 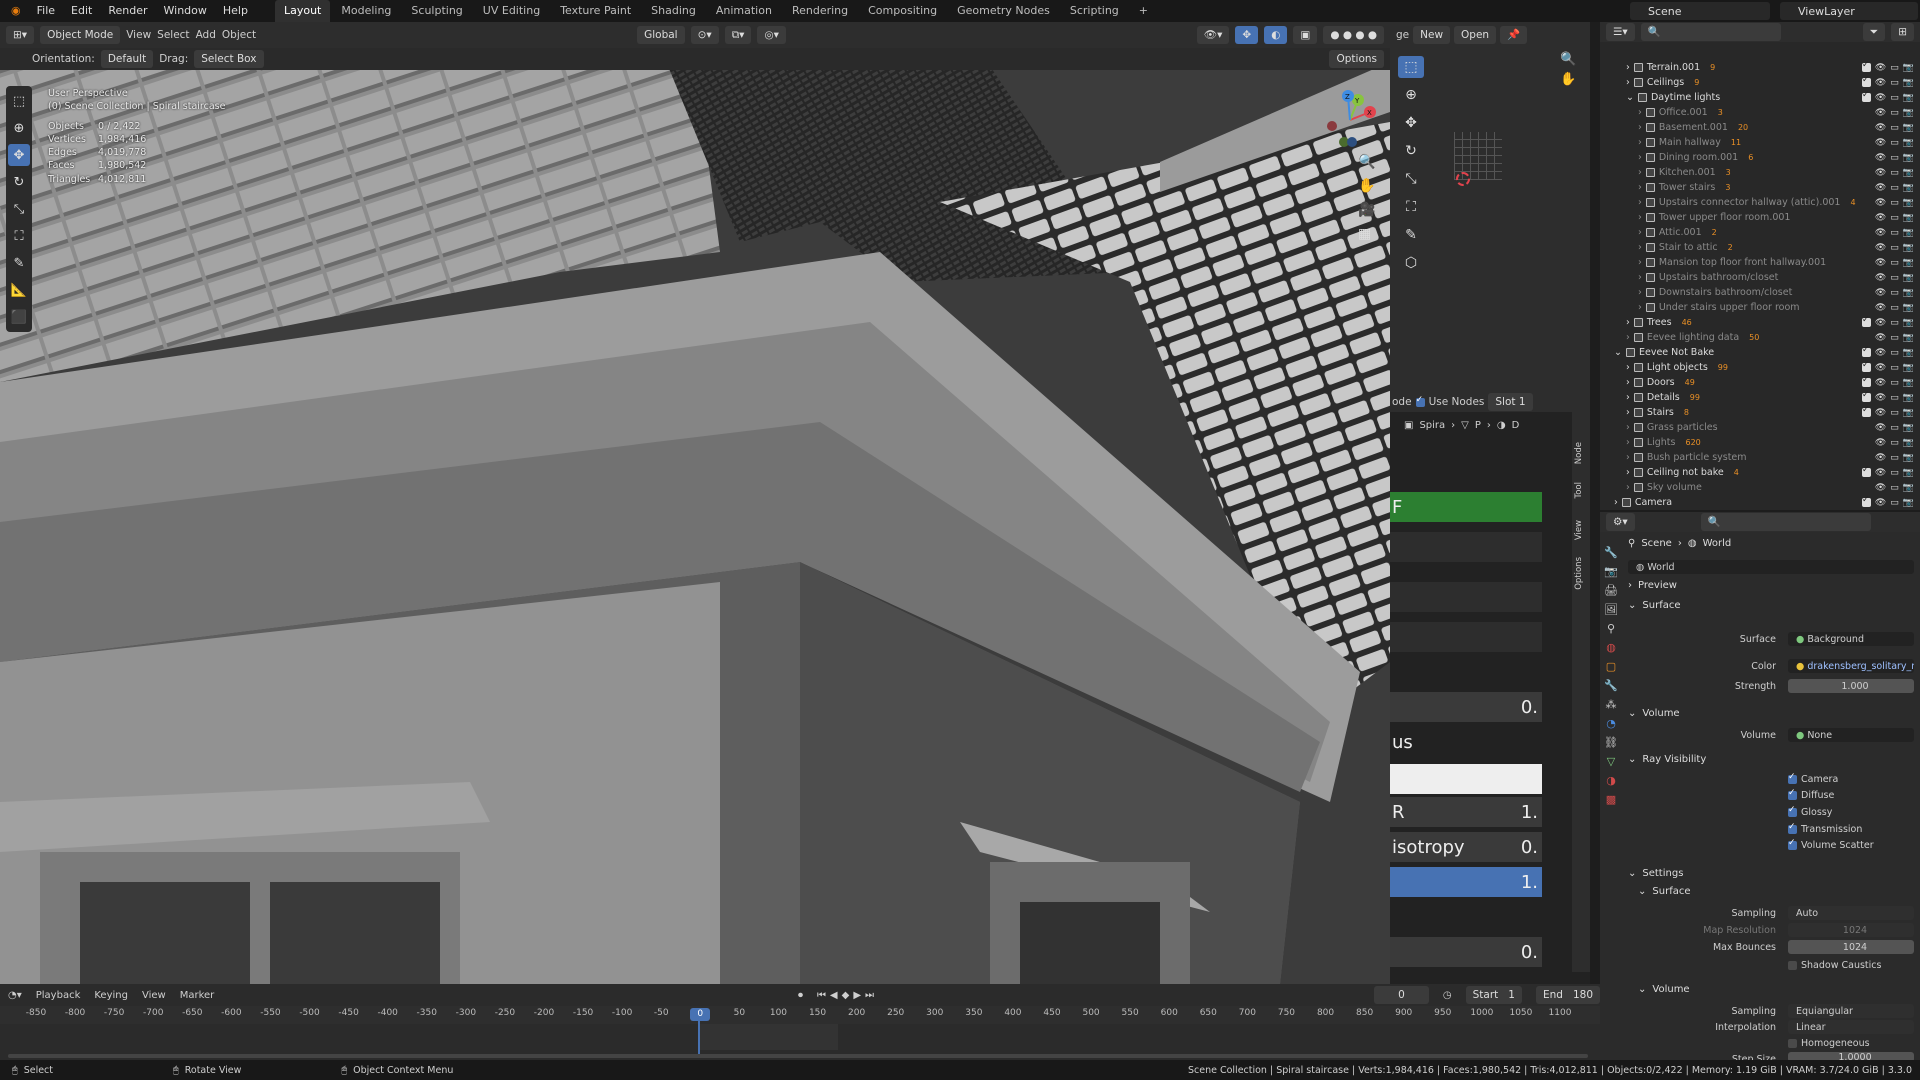 What do you see at coordinates (1411, 67) in the screenshot?
I see `select-tool-icon: ⬚` at bounding box center [1411, 67].